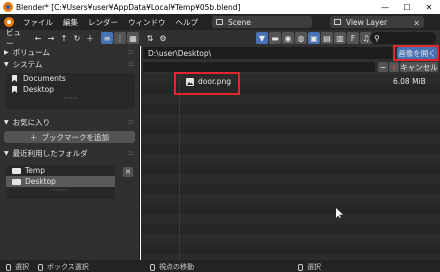 The width and height of the screenshot is (440, 272). Describe the element at coordinates (239, 22) in the screenshot. I see `scene-name: Scene` at that location.